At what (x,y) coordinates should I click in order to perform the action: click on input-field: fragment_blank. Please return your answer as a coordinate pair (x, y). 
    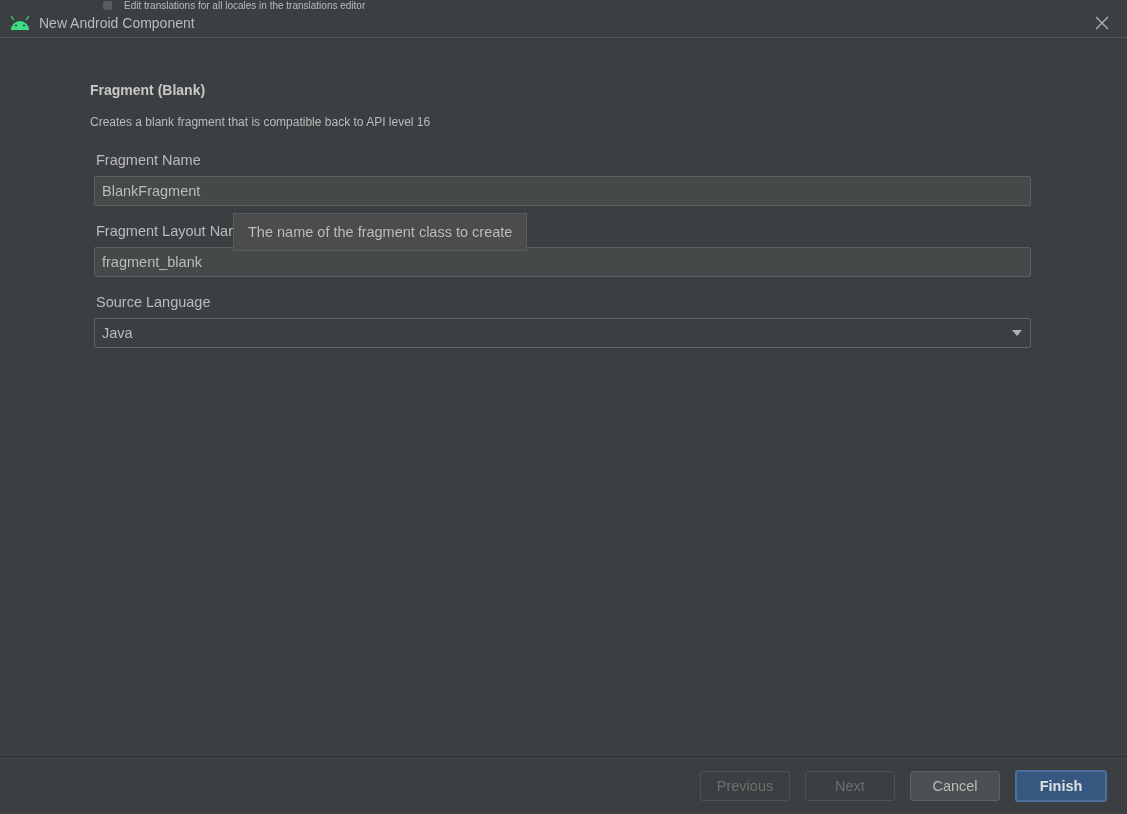
    Looking at the image, I should click on (562, 262).